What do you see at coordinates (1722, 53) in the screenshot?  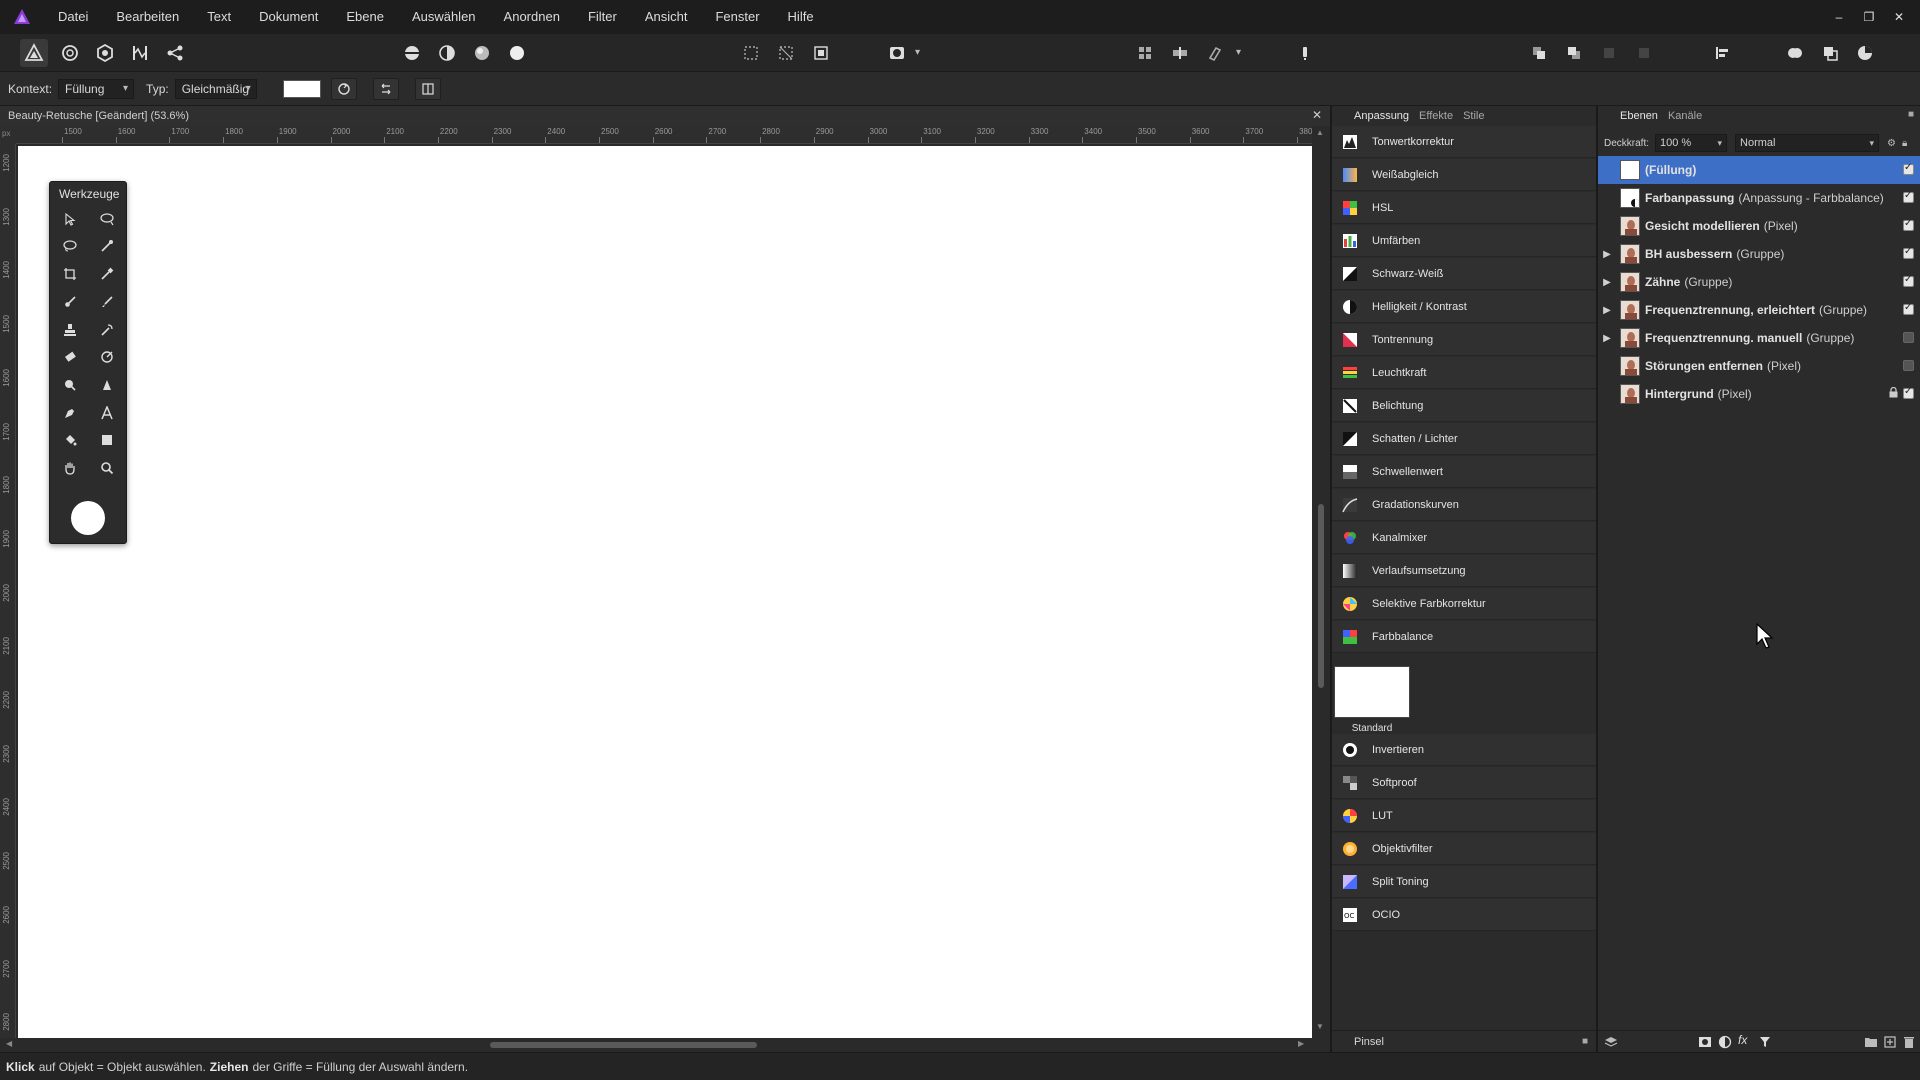 I see `align-left-icon` at bounding box center [1722, 53].